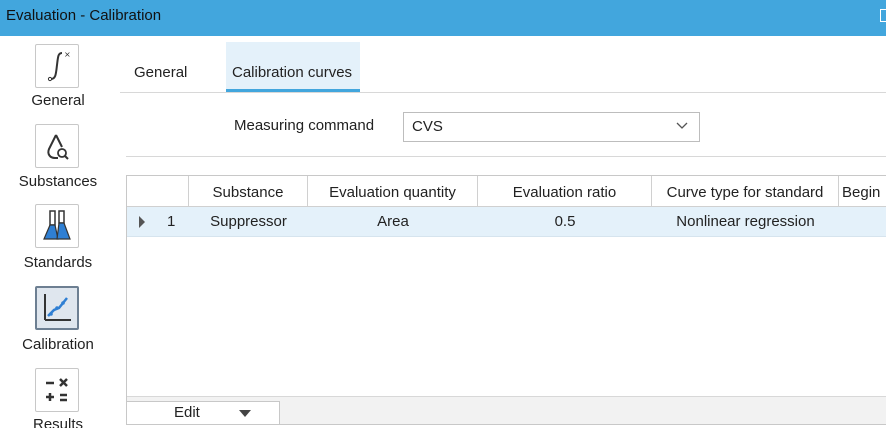 The width and height of the screenshot is (886, 428). I want to click on header-curve-type: Curve type for standard, so click(745, 191).